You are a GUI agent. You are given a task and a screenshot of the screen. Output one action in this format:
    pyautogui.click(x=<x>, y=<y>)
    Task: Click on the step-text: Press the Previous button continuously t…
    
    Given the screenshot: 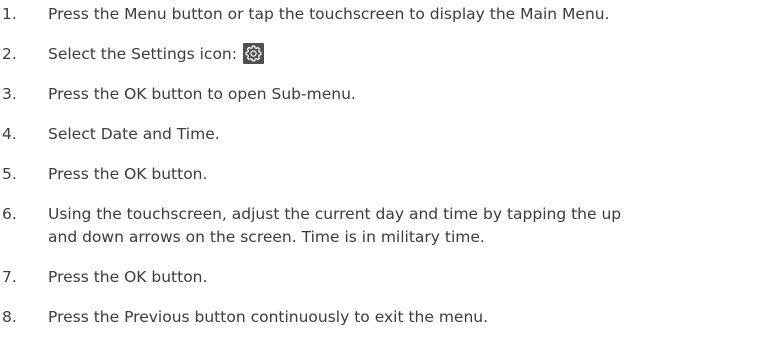 What is the action you would take?
    pyautogui.click(x=268, y=317)
    